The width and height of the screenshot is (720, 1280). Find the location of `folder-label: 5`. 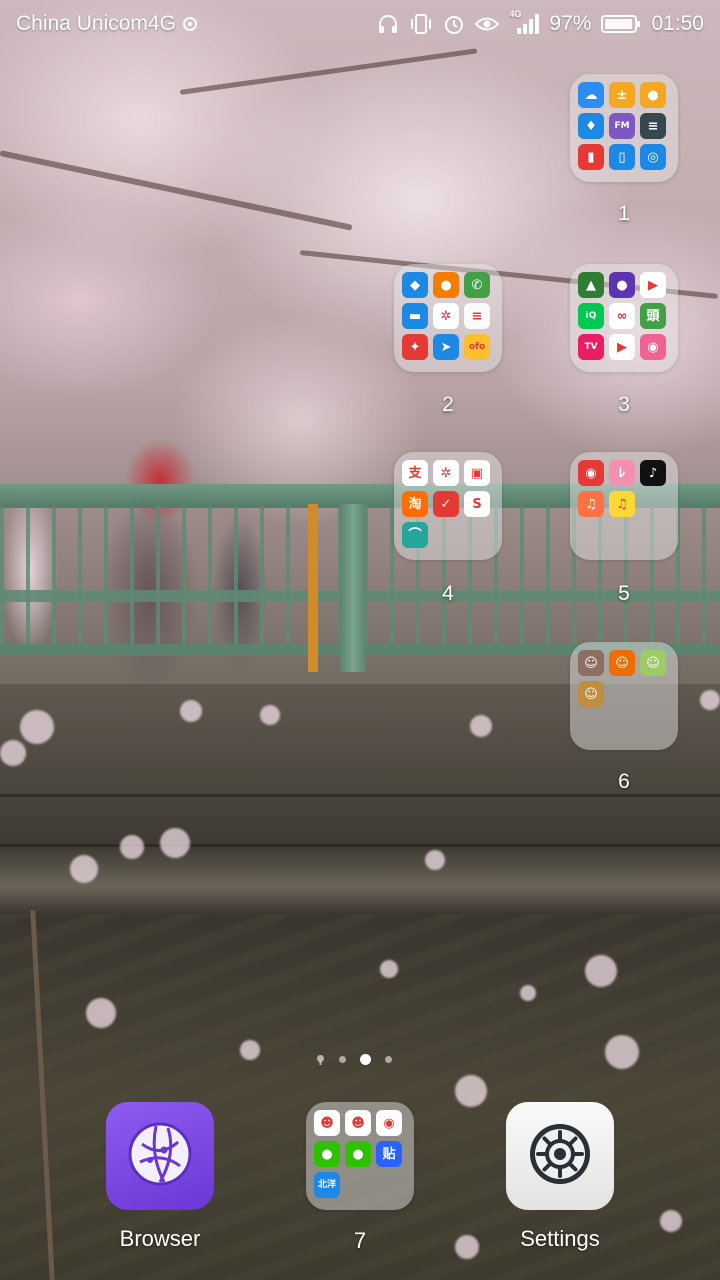

folder-label: 5 is located at coordinates (624, 593).